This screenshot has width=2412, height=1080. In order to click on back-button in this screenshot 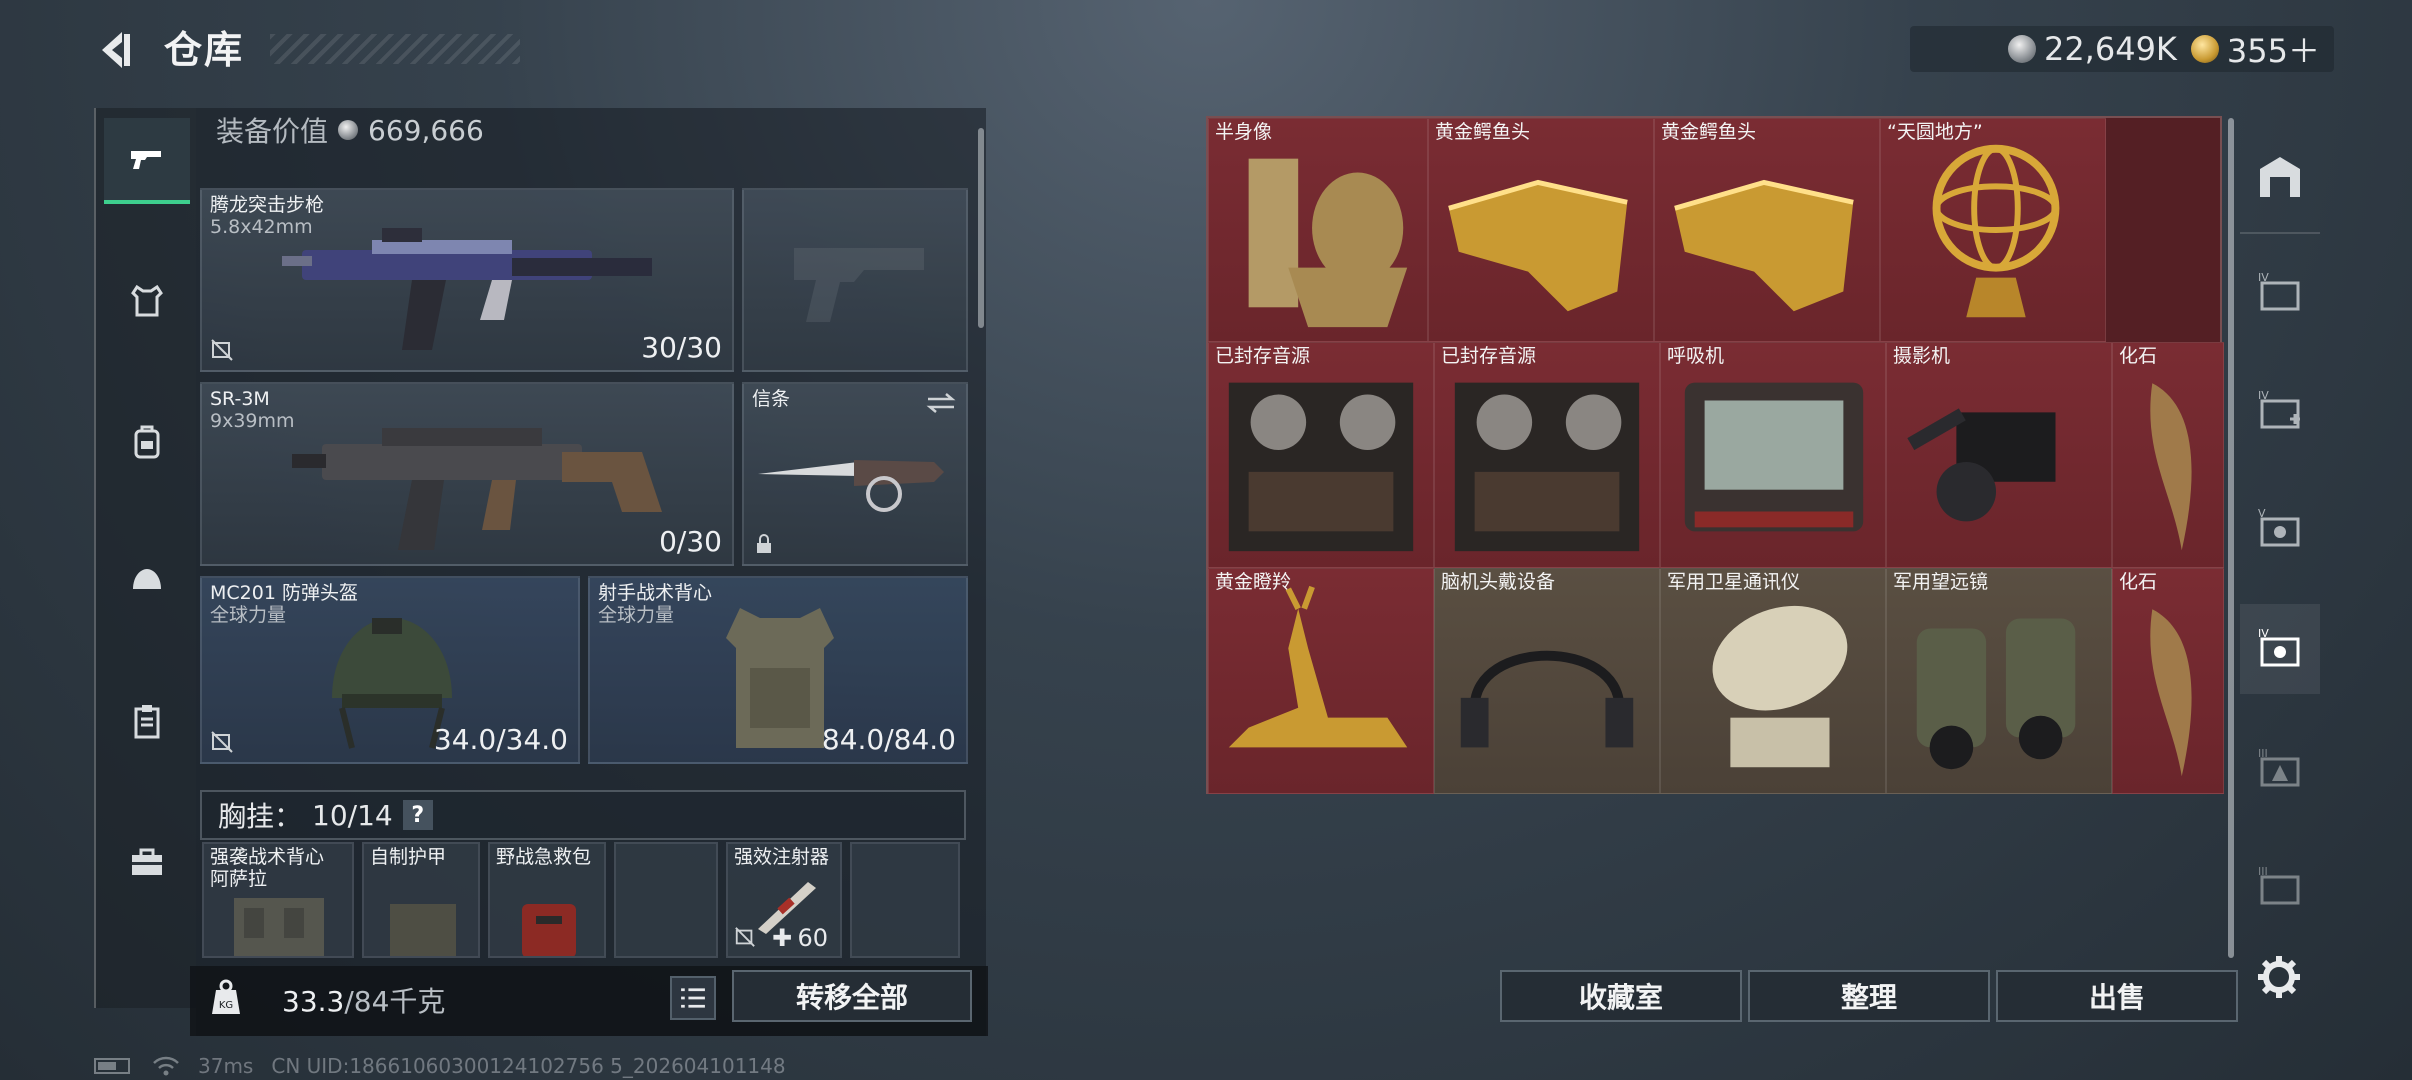, I will do `click(116, 50)`.